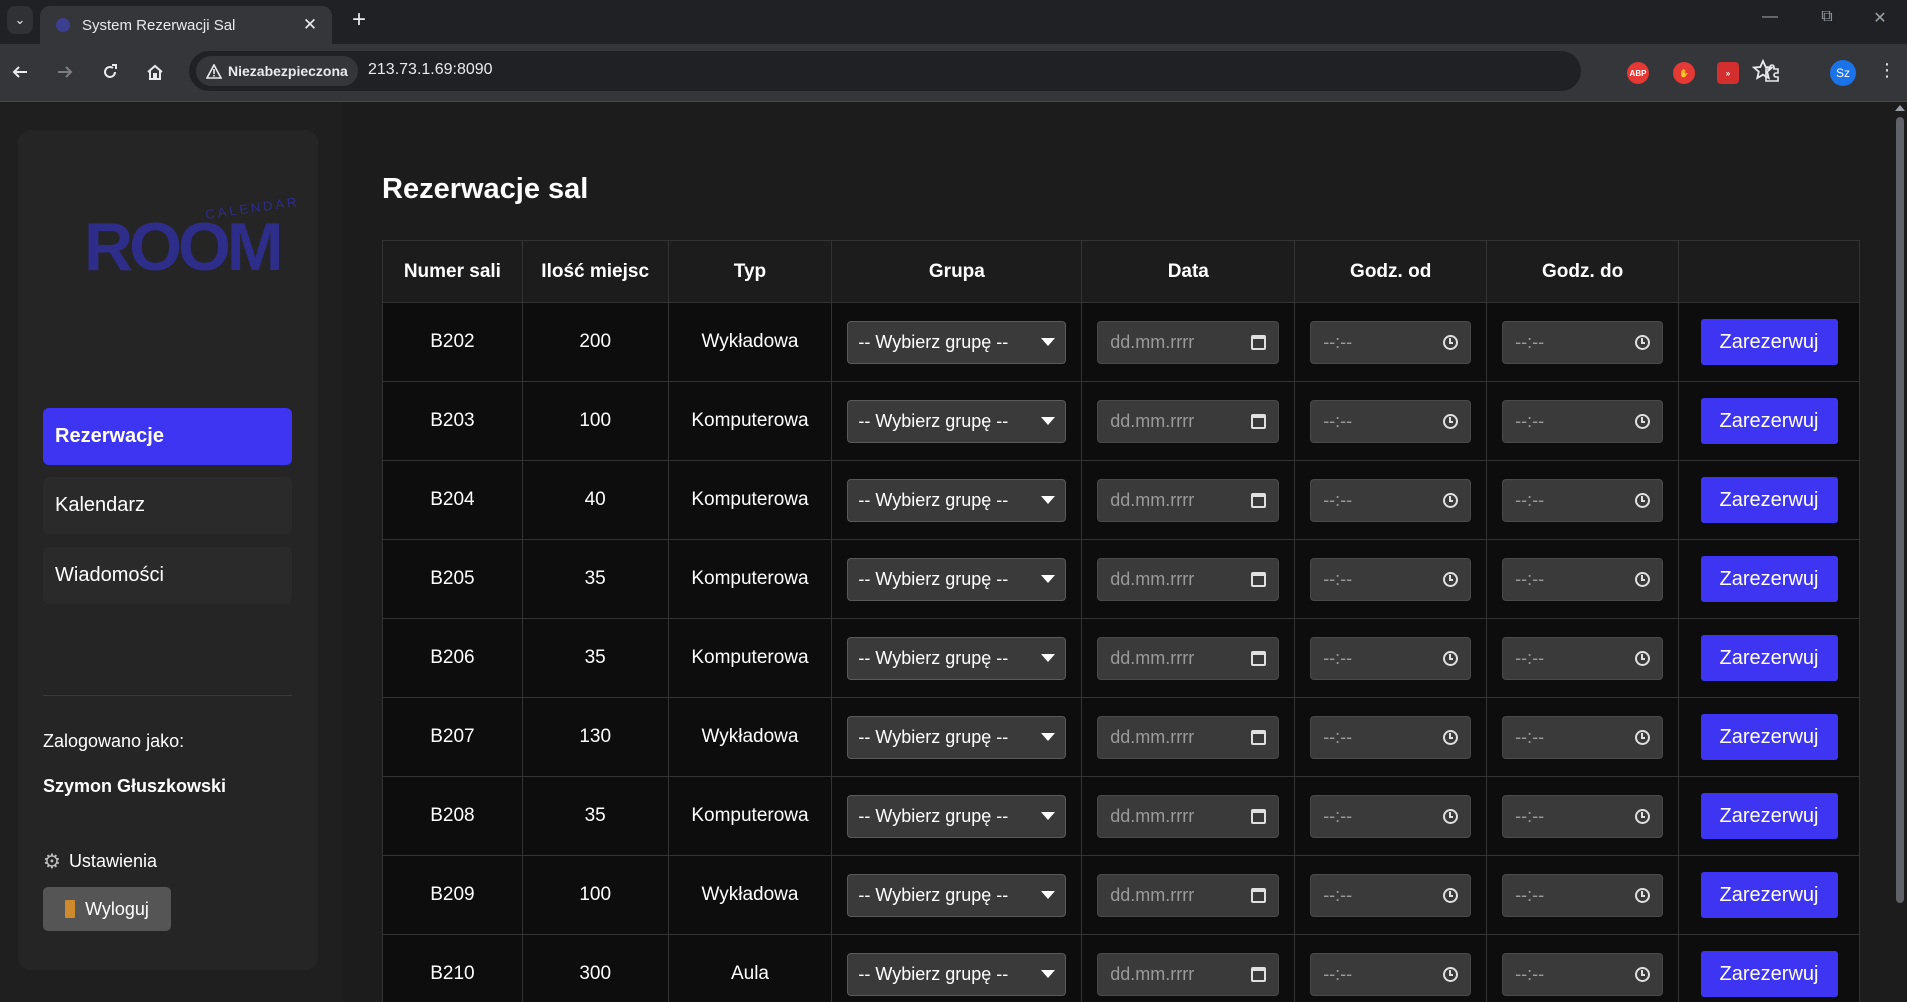 This screenshot has width=1907, height=1002. Describe the element at coordinates (186, 25) in the screenshot. I see `browser-tab: System Rezerwacji Sal ✕` at that location.